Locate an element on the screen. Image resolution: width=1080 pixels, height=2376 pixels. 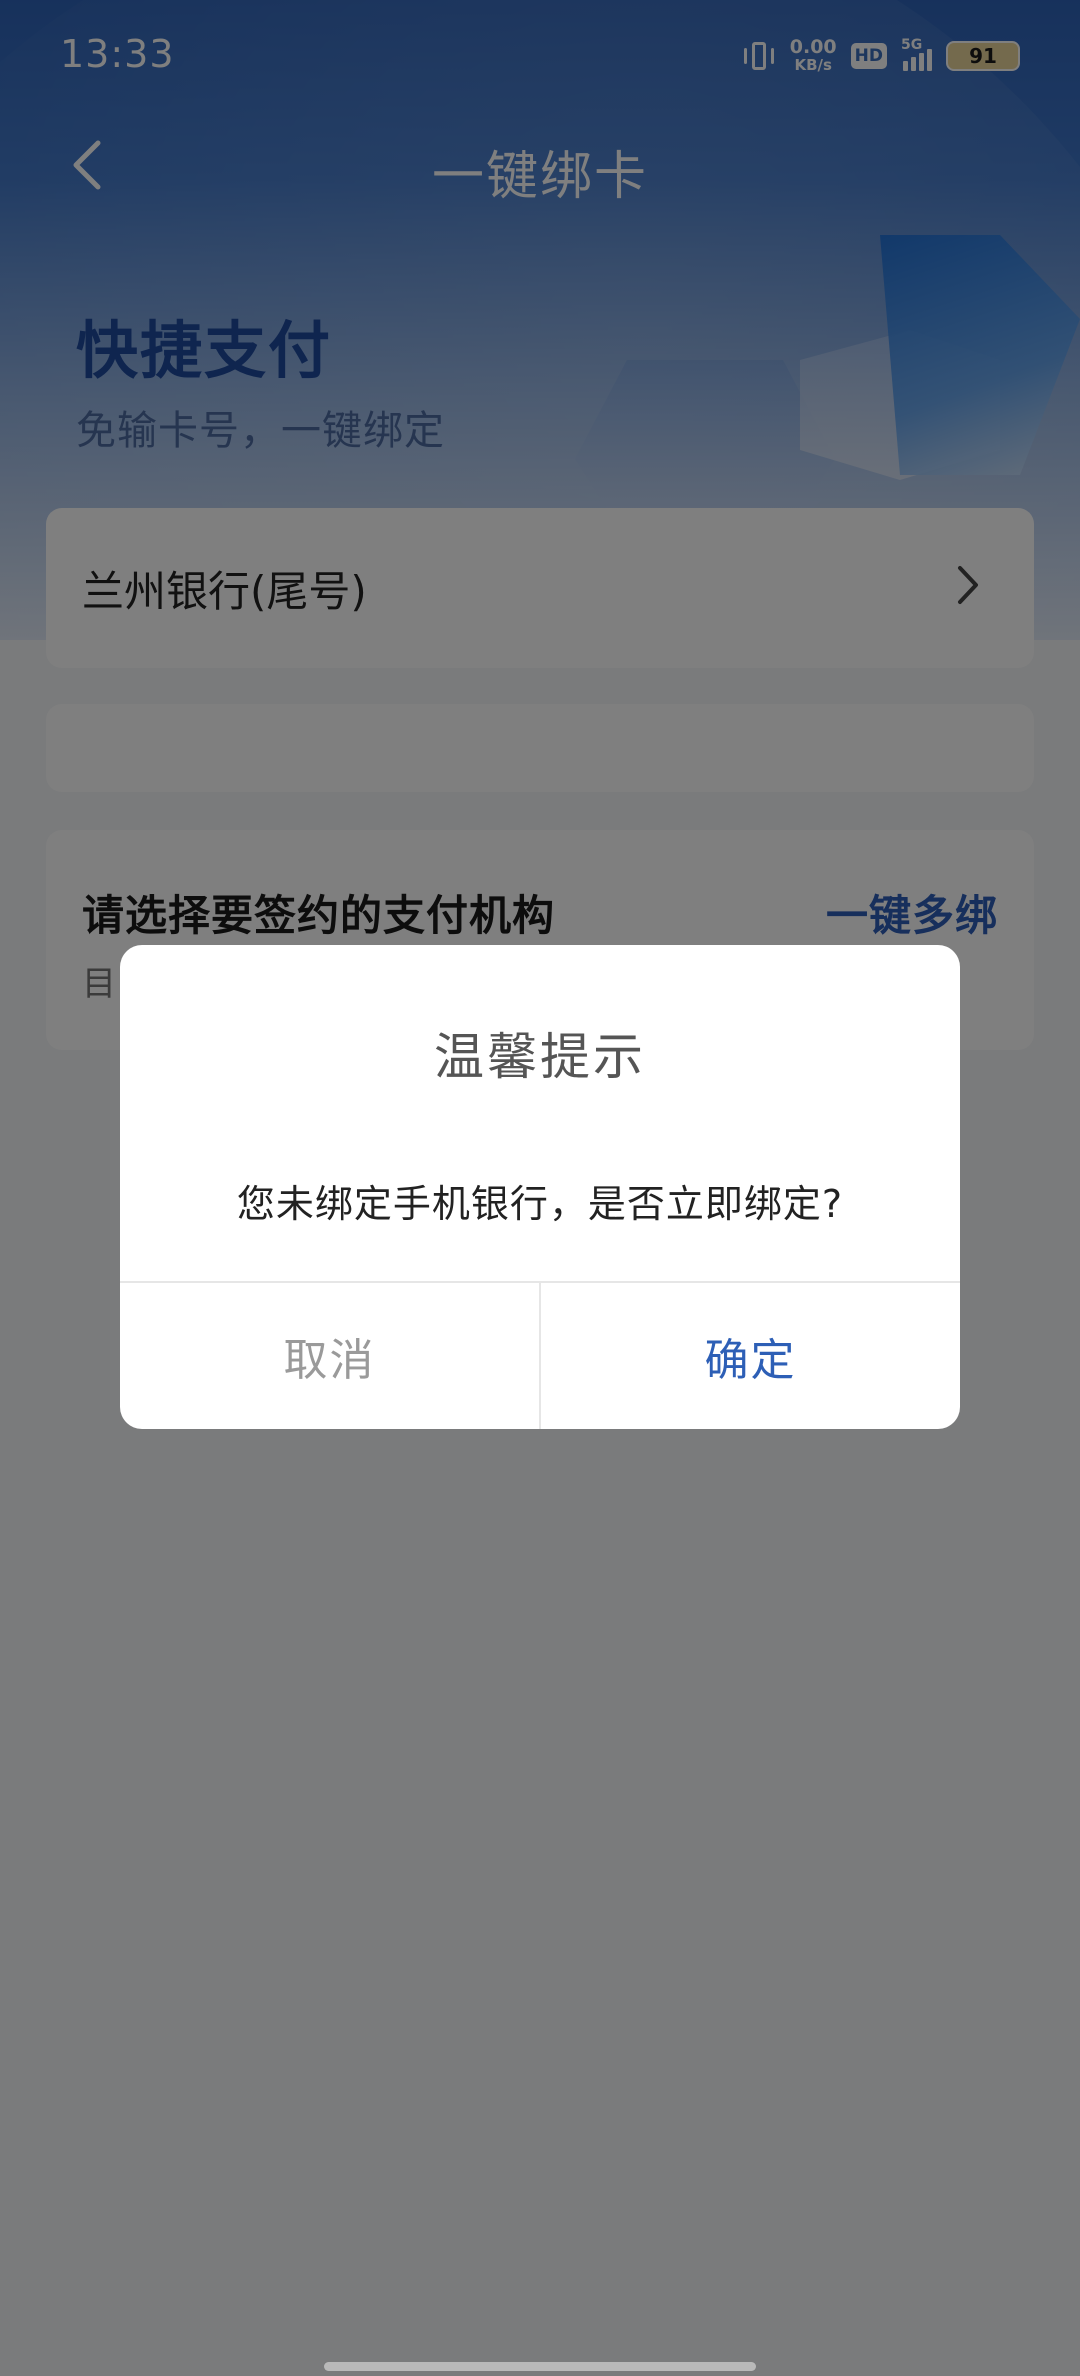
dialog-title: 温馨提示 is located at coordinates (540, 1057).